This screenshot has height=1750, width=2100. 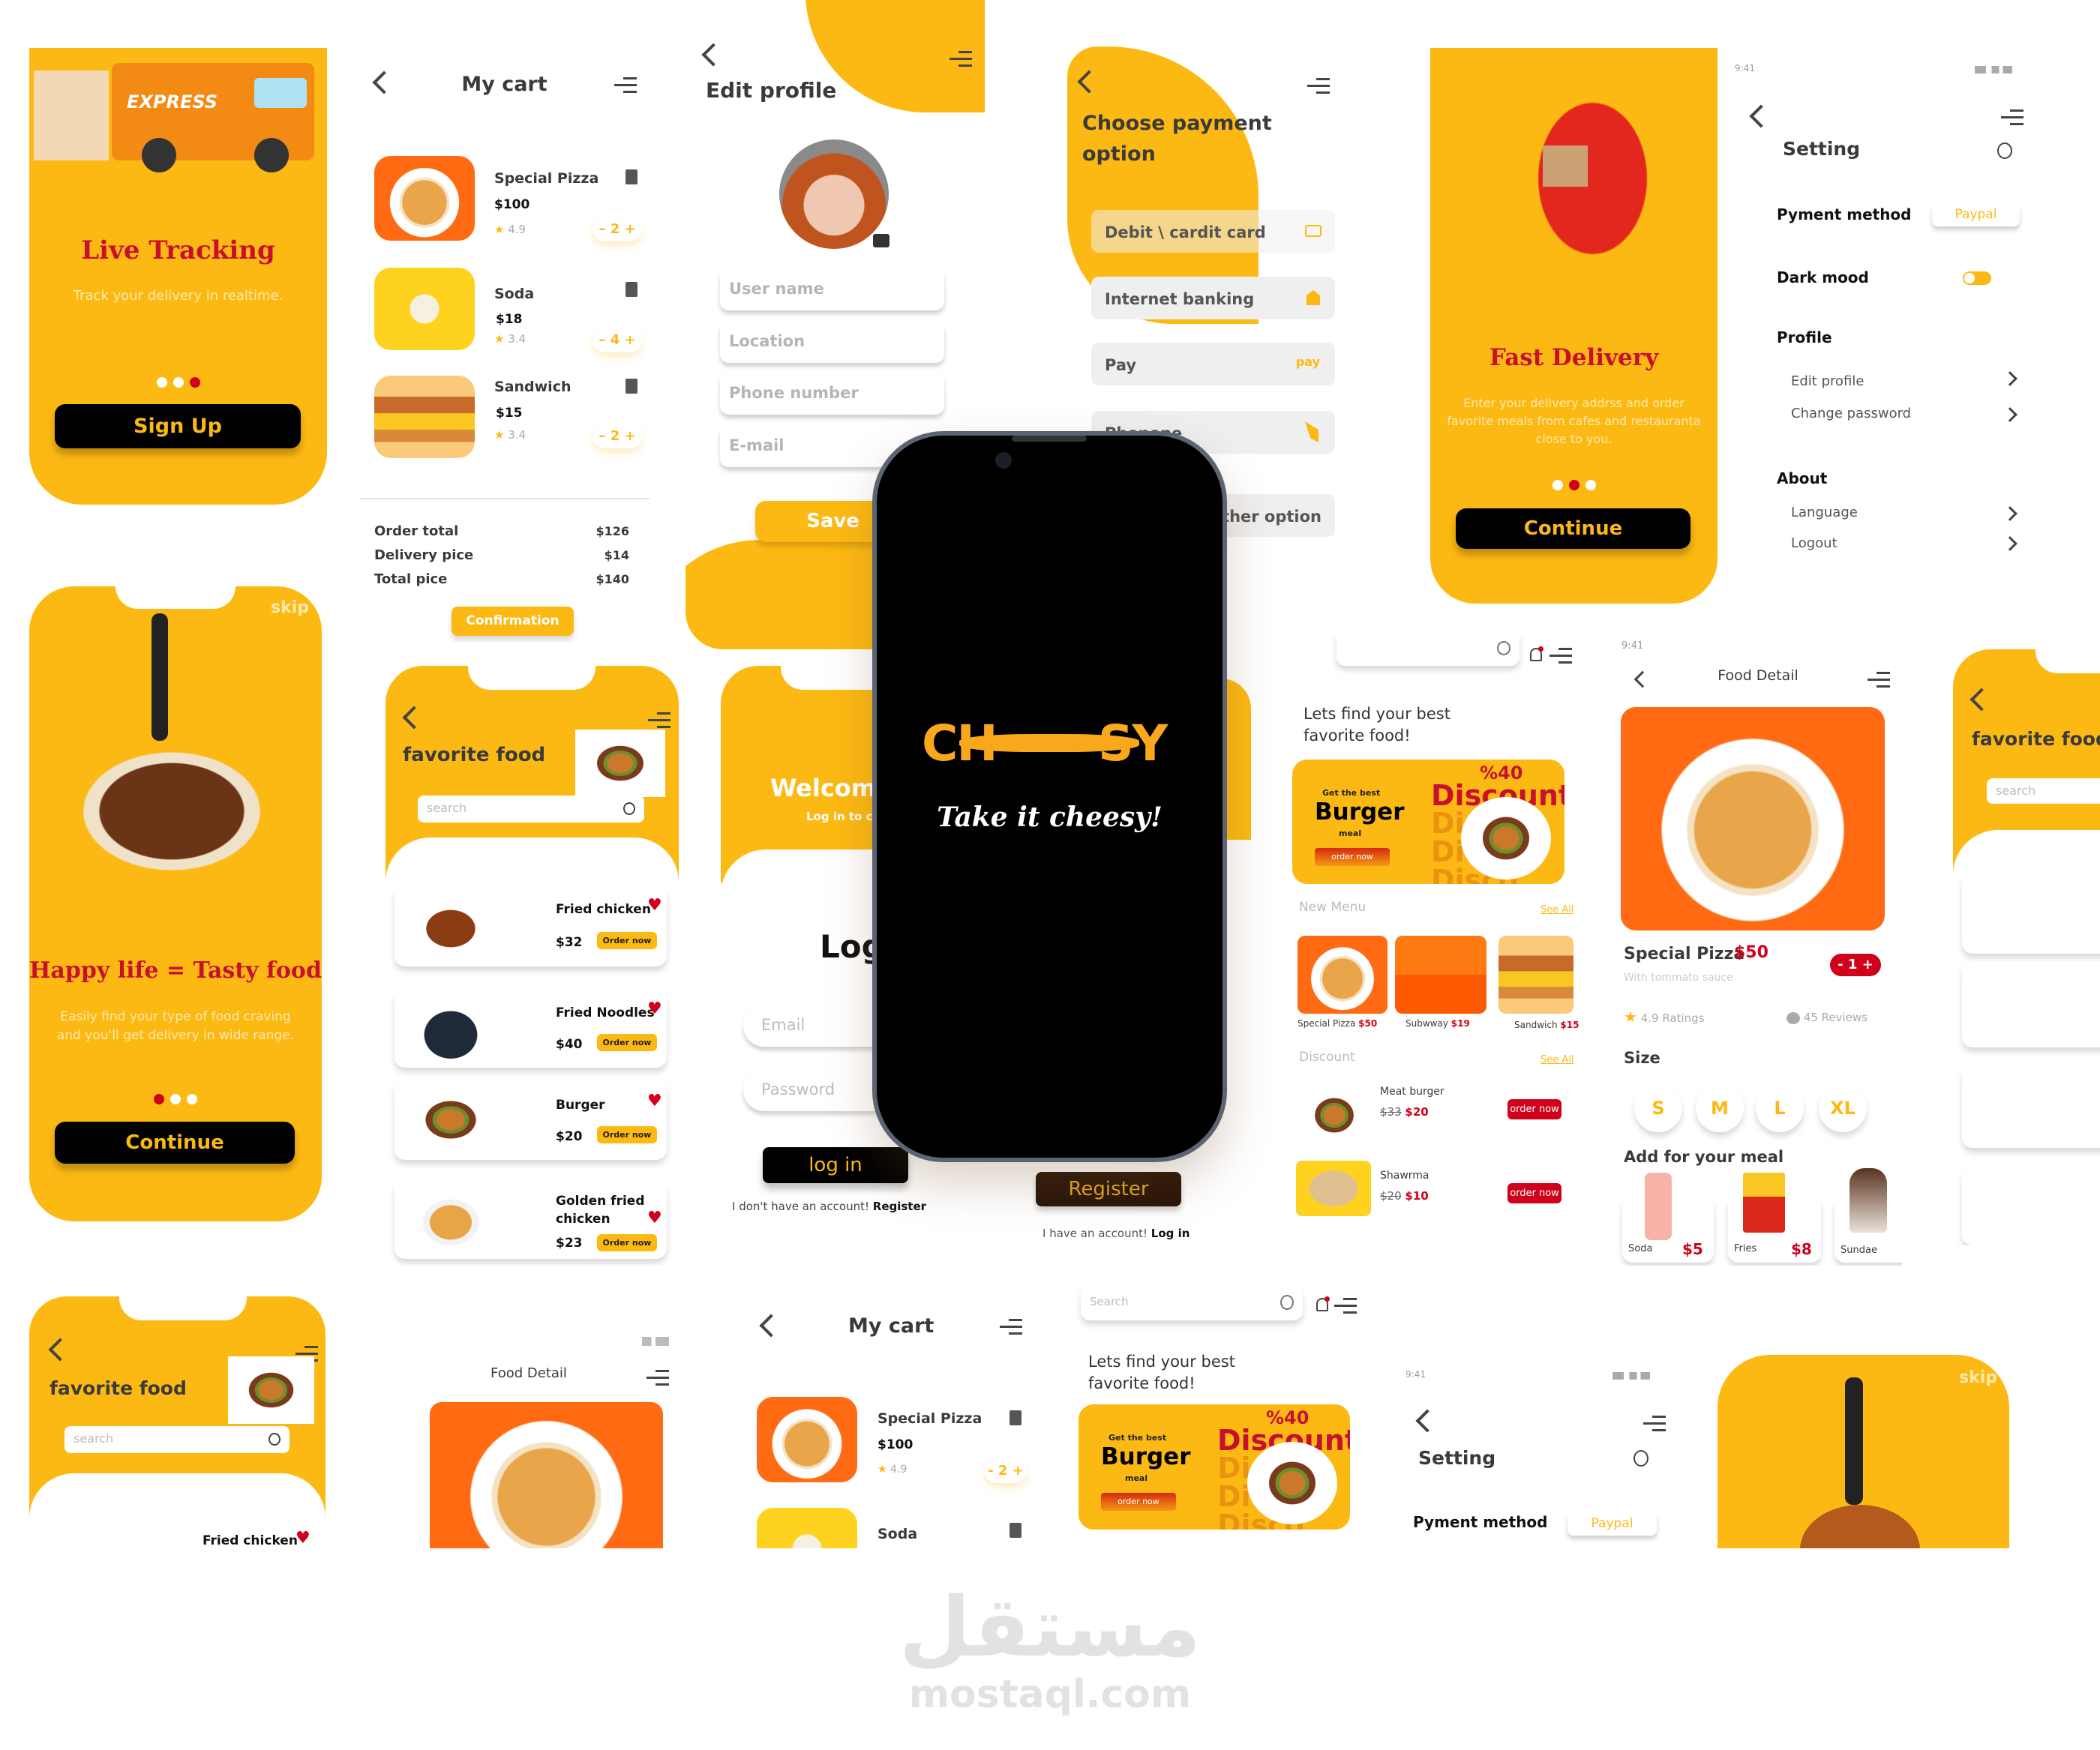 What do you see at coordinates (1668, 1218) in the screenshot?
I see `addon-card: Soda $5` at bounding box center [1668, 1218].